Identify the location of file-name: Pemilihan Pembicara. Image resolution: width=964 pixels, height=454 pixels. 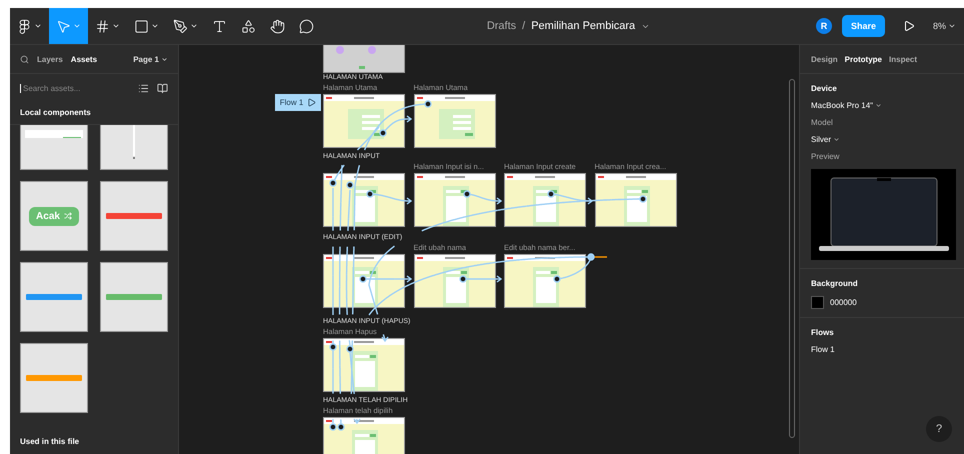
(583, 26).